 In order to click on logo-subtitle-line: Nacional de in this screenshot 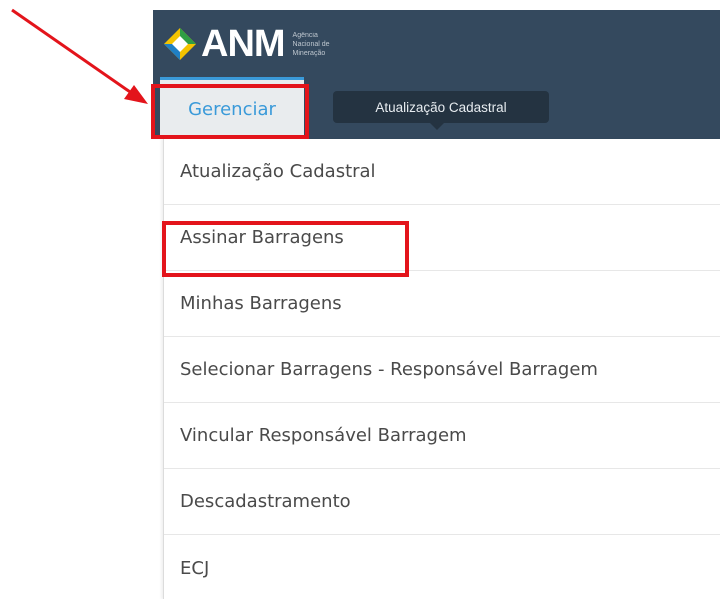, I will do `click(311, 44)`.